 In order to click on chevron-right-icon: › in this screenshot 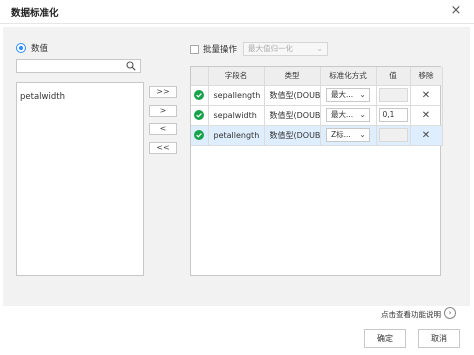, I will do `click(450, 313)`.